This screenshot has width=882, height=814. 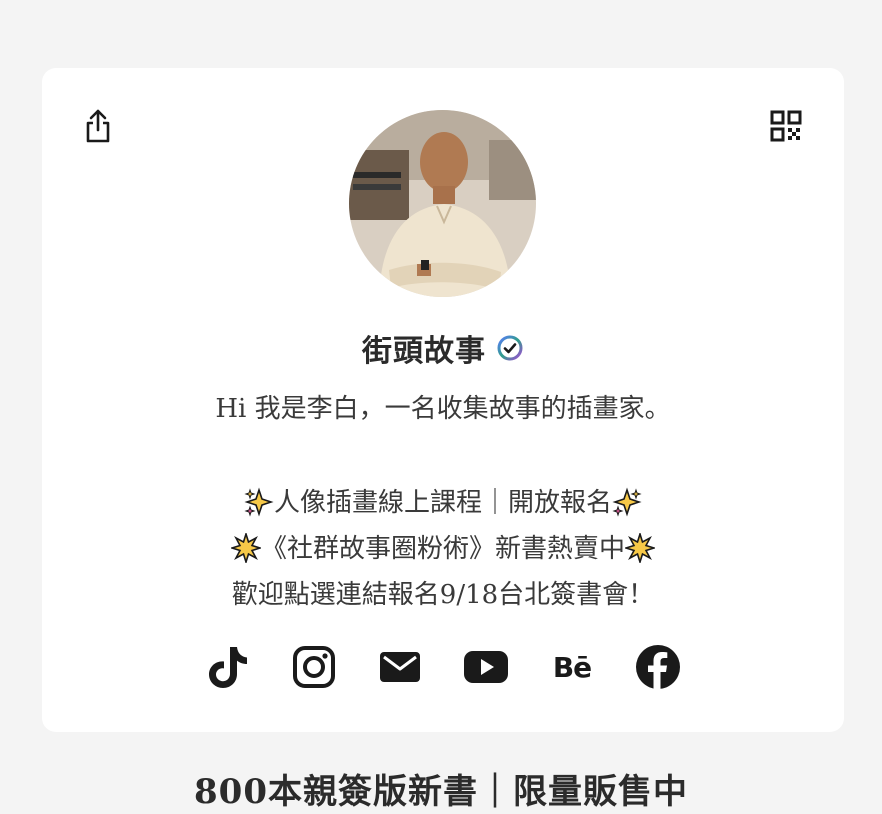 I want to click on facebook-icon, so click(x=658, y=667).